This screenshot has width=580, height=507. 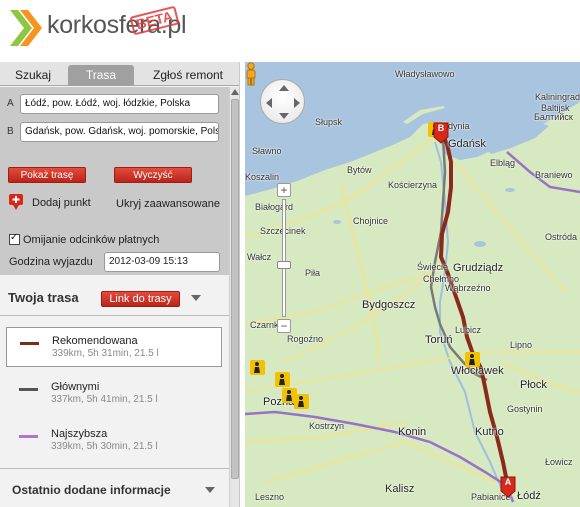 I want to click on route-option-main-roads: Głównymi 337km, 5h 41min, 21.5 l, so click(x=114, y=394).